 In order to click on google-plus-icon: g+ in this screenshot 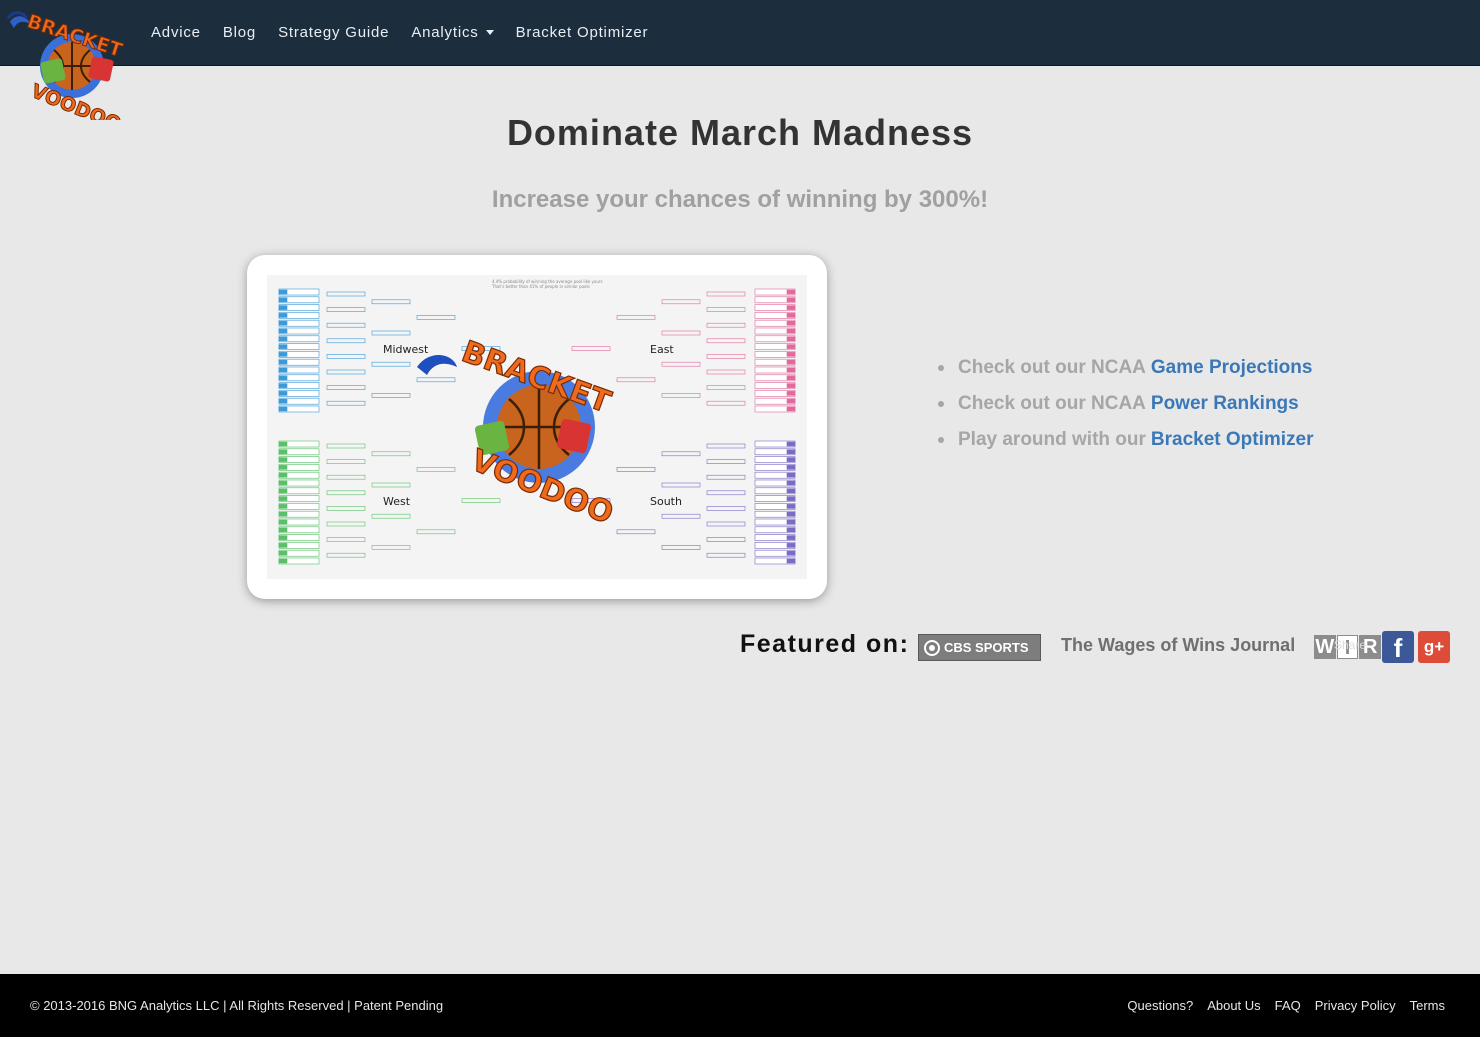, I will do `click(1434, 646)`.